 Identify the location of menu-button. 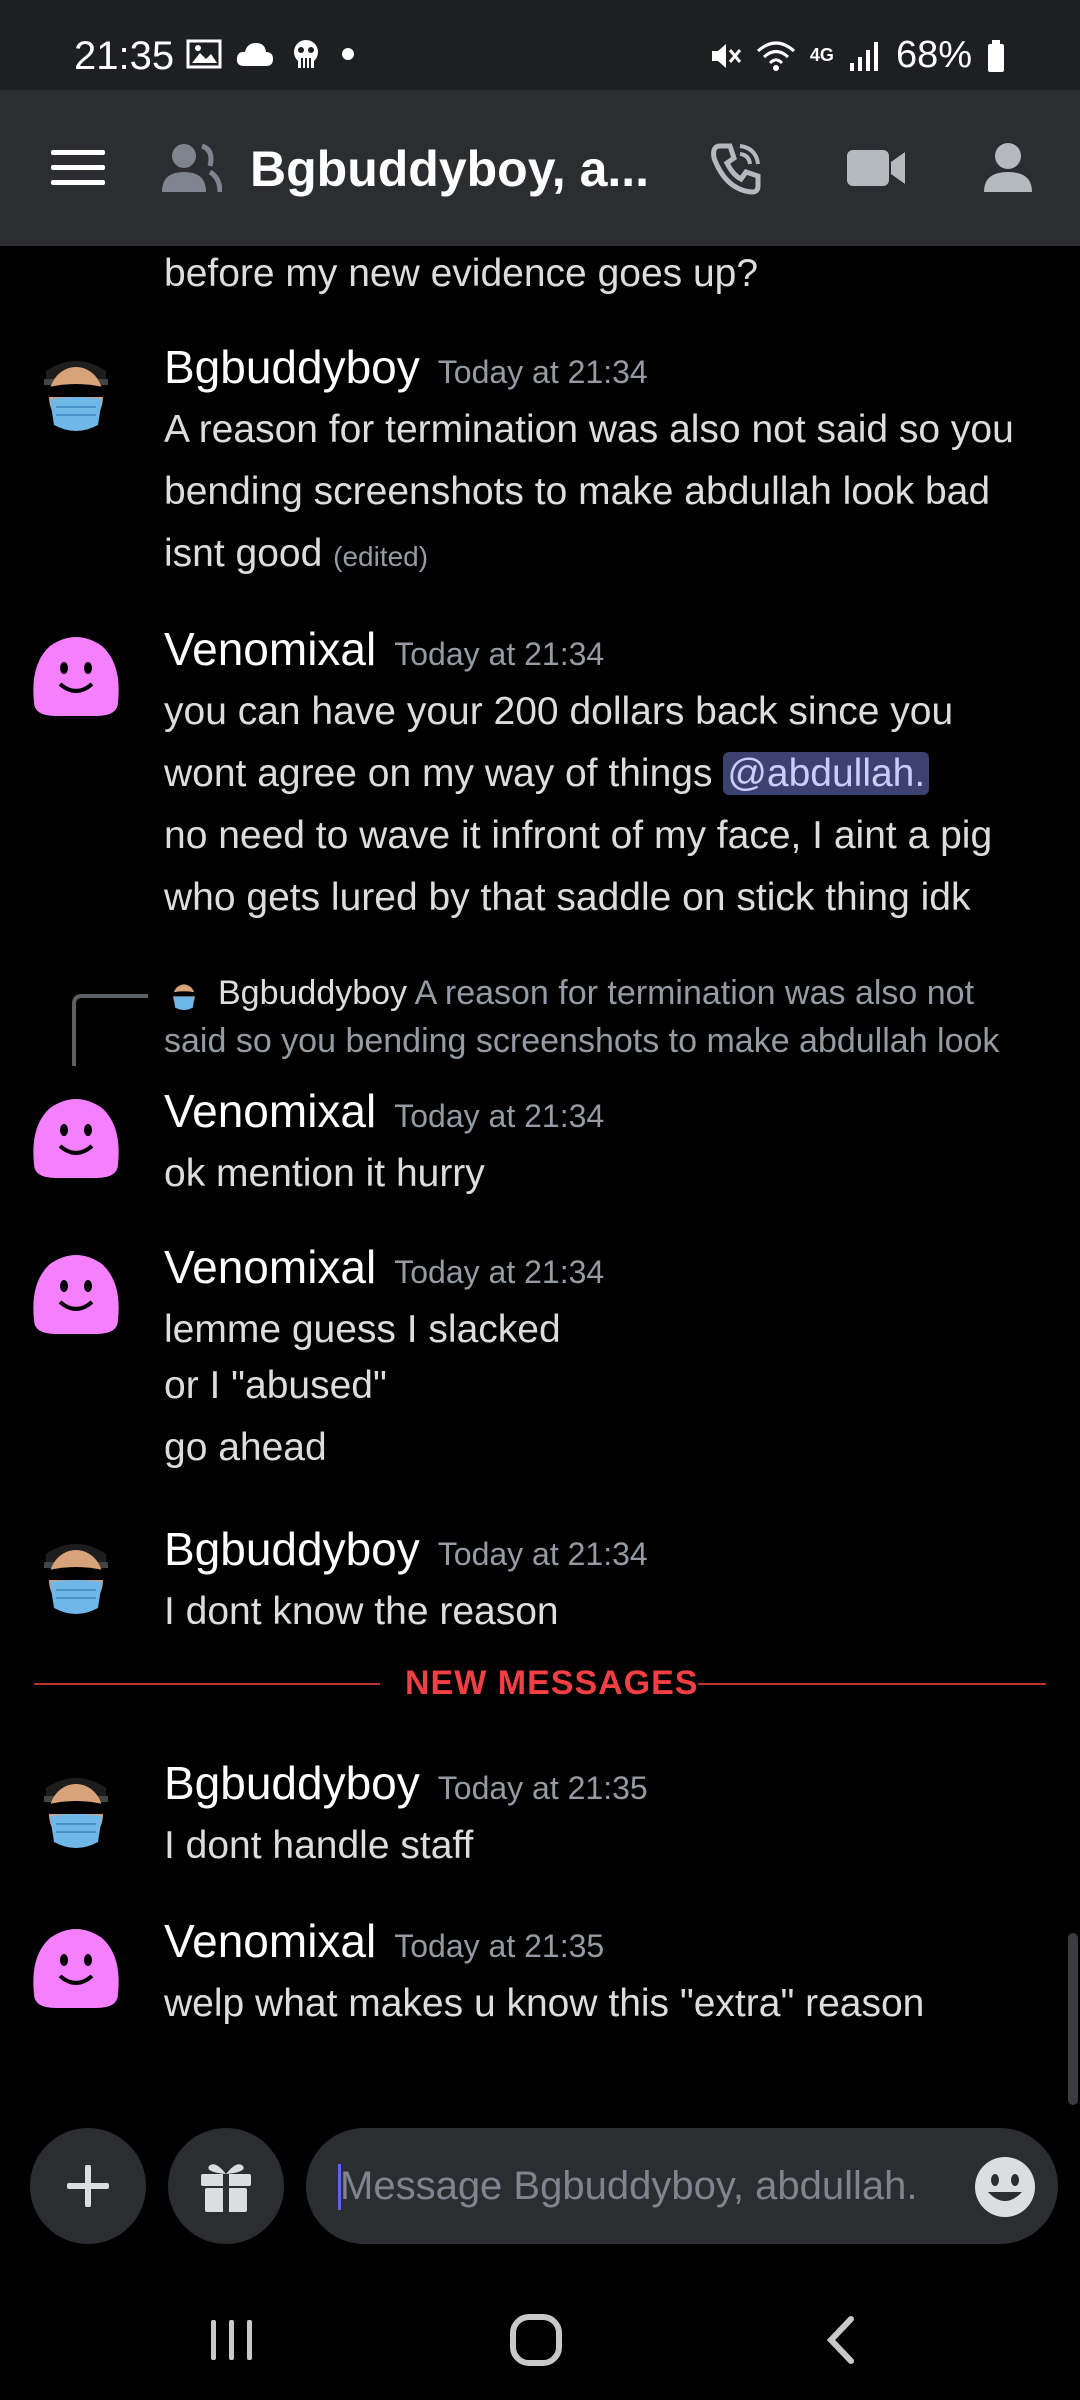
(78, 168).